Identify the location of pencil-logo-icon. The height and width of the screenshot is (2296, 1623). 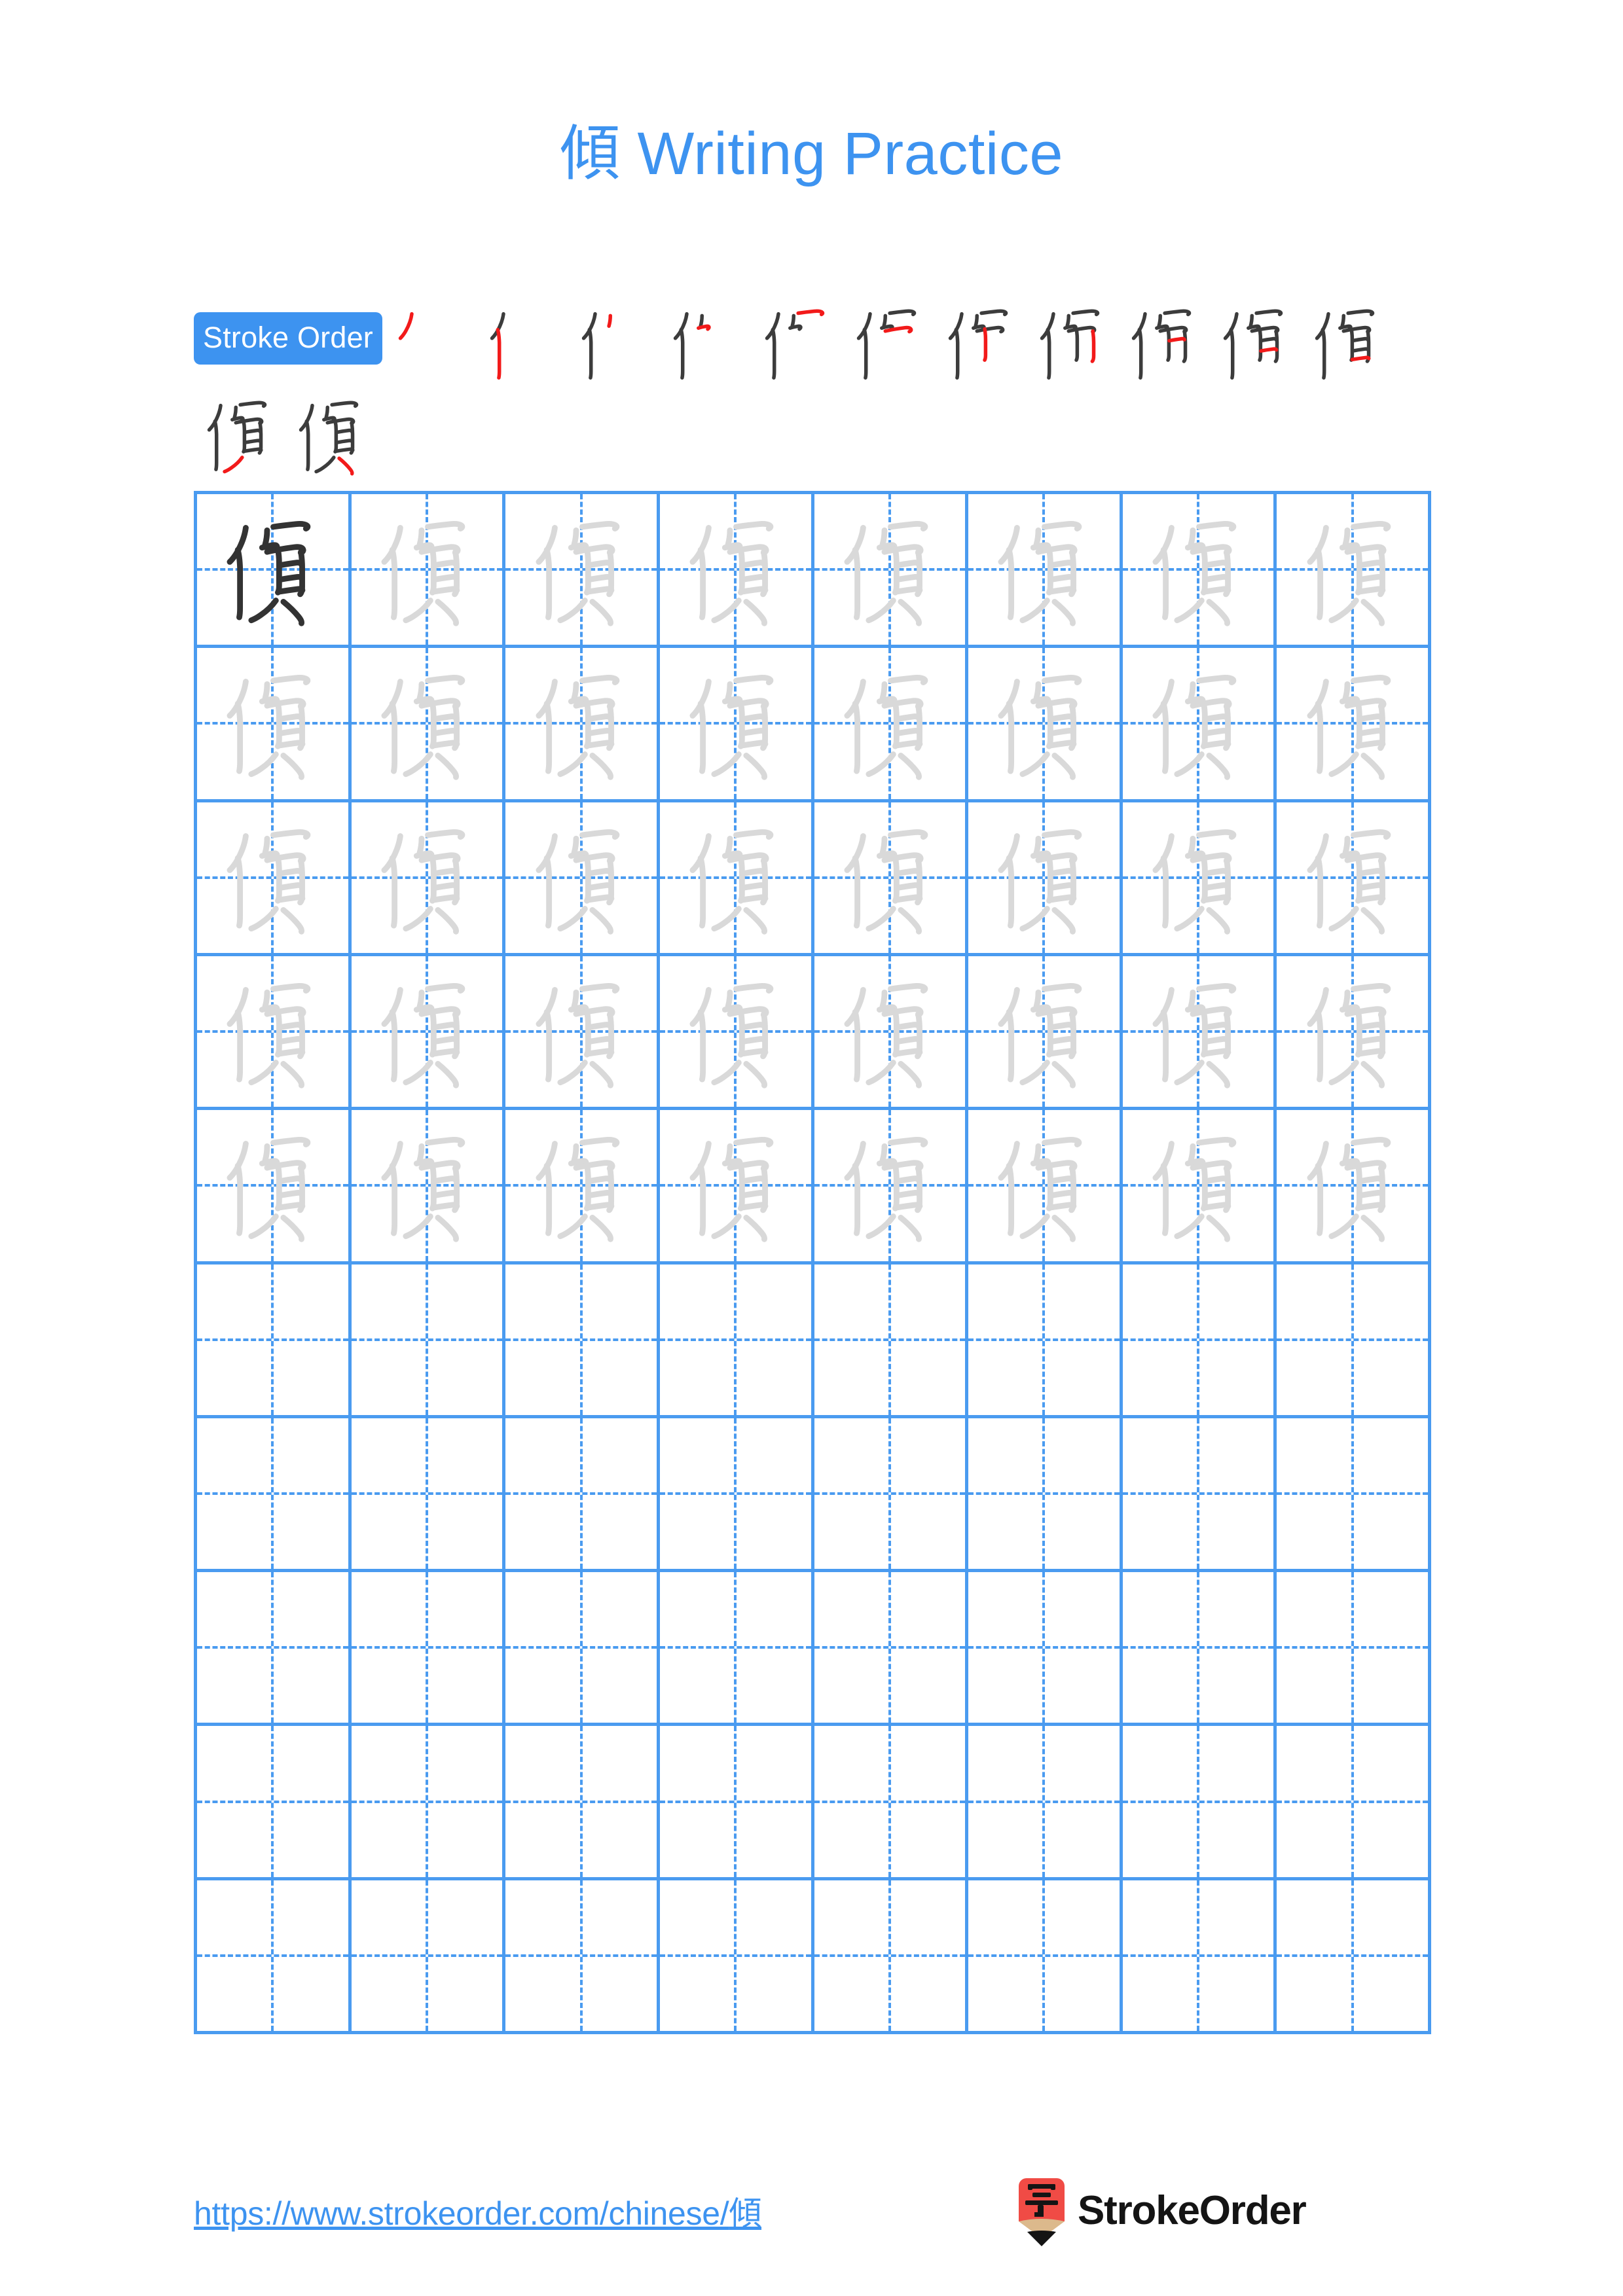
(1042, 2212).